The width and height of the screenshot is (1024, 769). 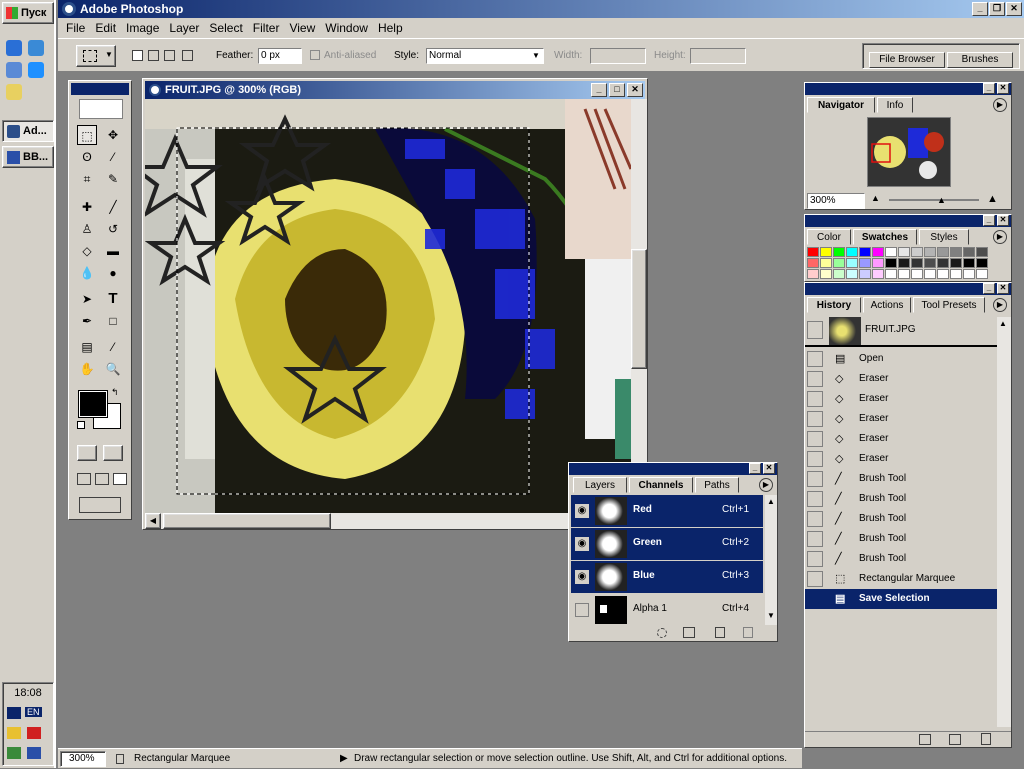 What do you see at coordinates (87, 273) in the screenshot?
I see `blur-tool-icon: 💧` at bounding box center [87, 273].